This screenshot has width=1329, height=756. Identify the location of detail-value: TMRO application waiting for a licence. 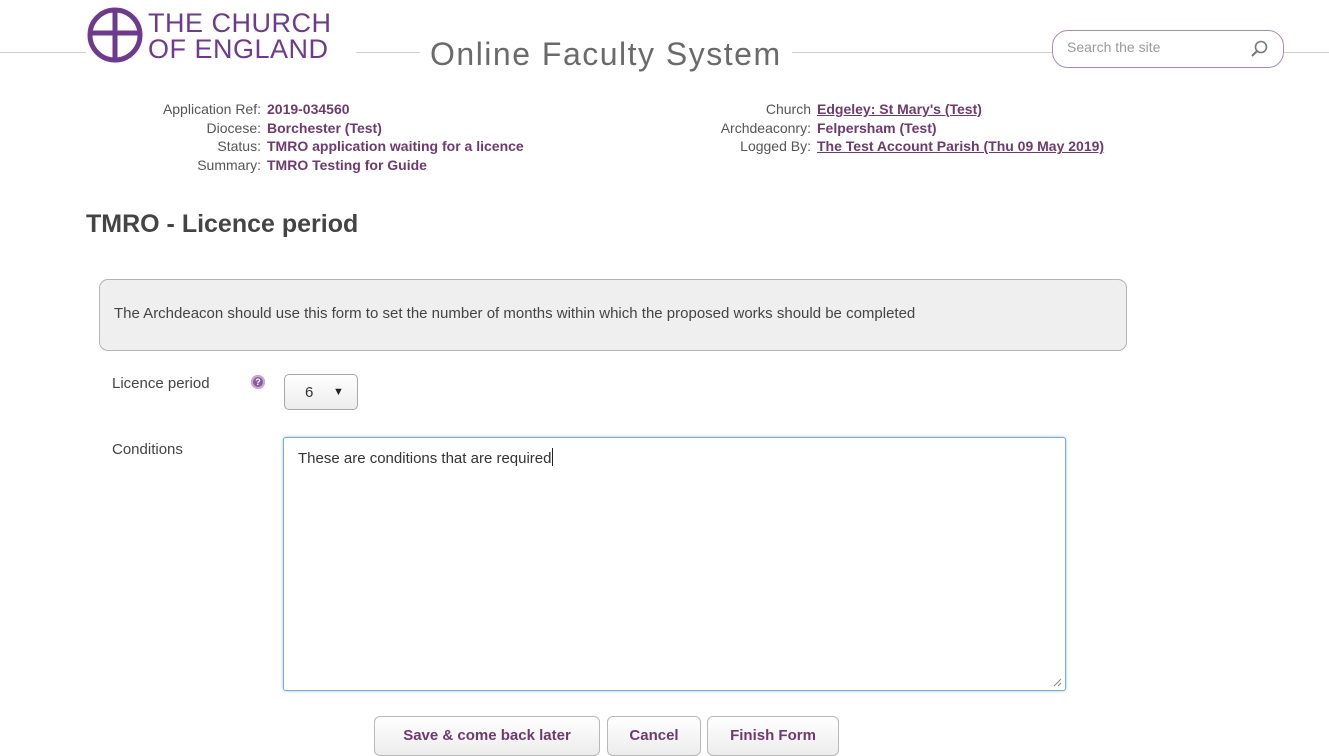
(395, 146).